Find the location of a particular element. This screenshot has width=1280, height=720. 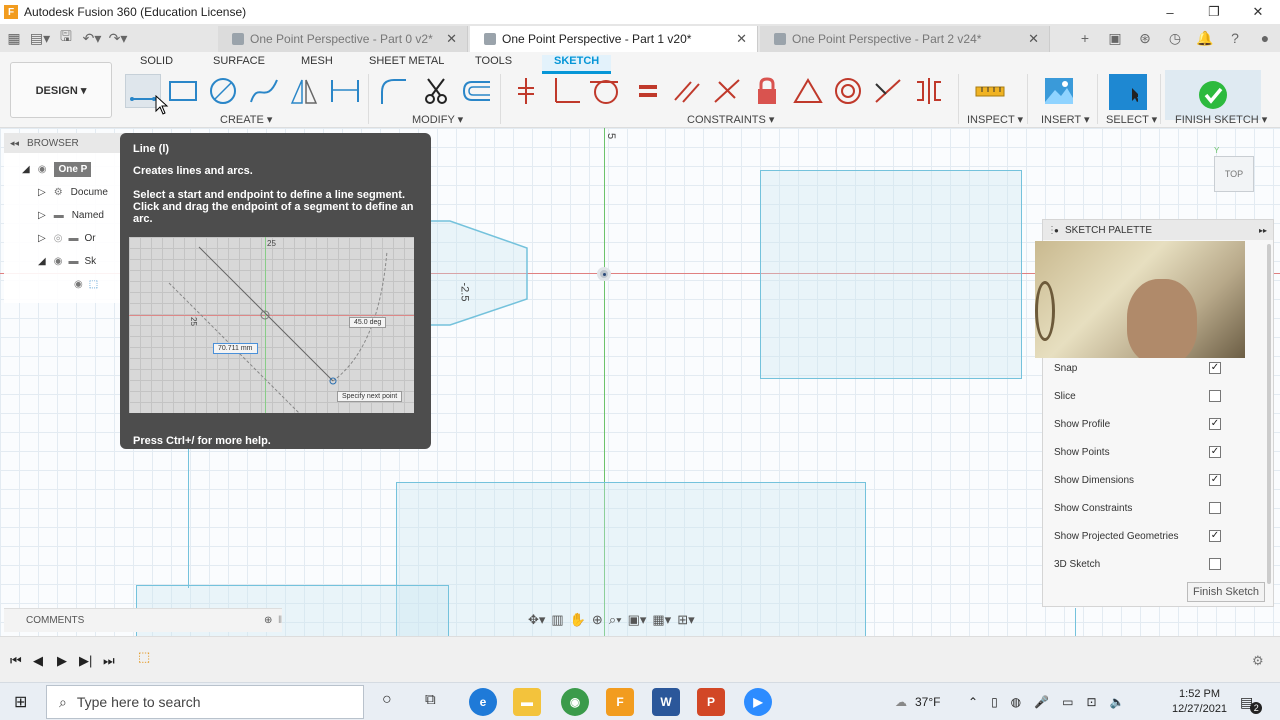

word-icon: W is located at coordinates (666, 702).